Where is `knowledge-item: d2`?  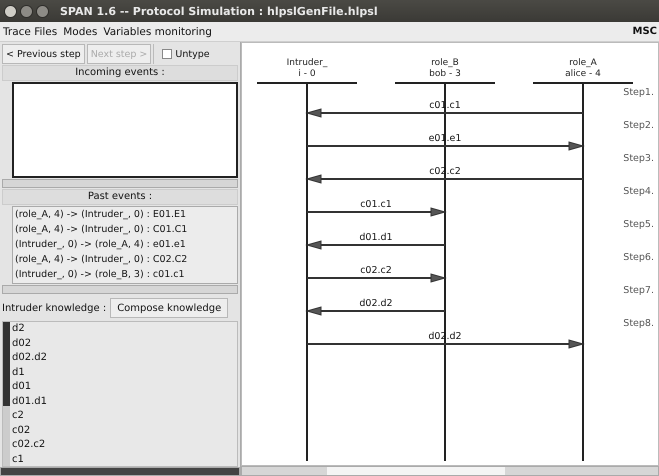 knowledge-item: d2 is located at coordinates (29, 329).